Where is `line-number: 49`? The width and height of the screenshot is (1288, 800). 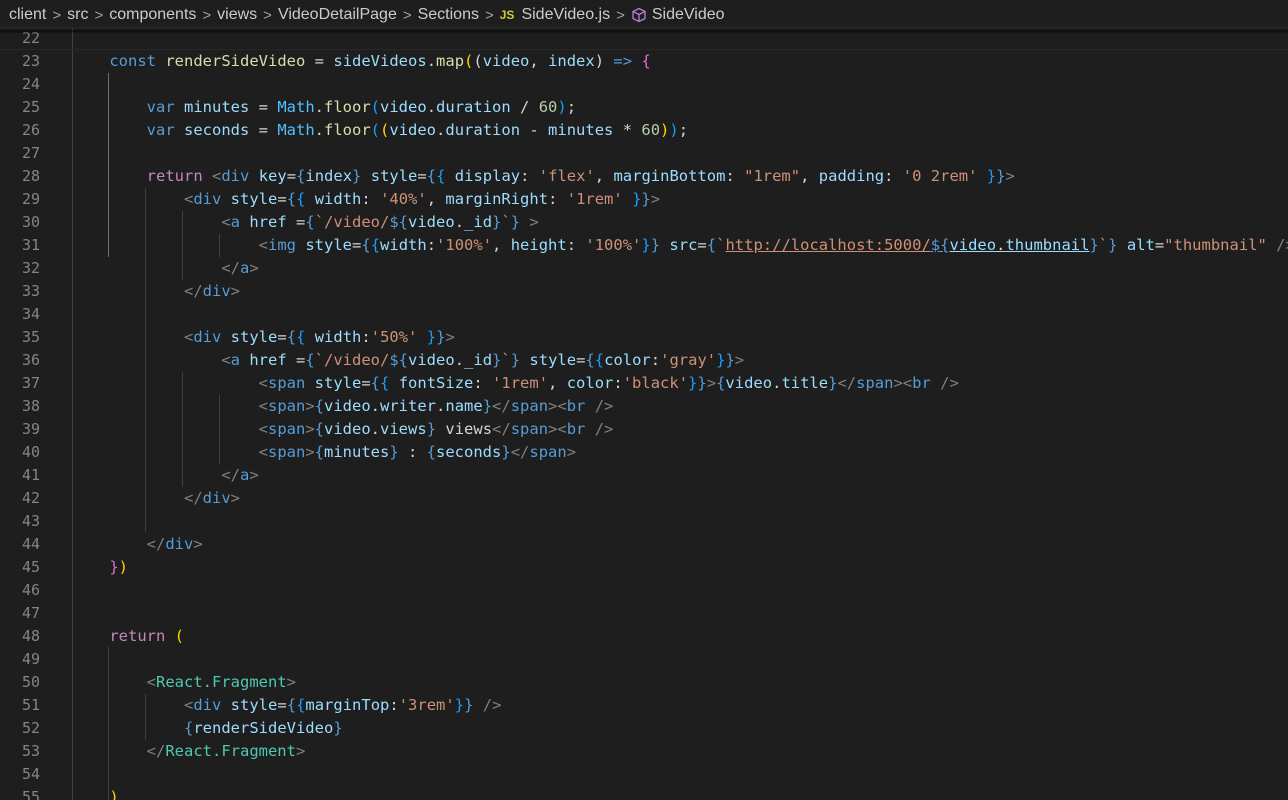
line-number: 49 is located at coordinates (30, 659).